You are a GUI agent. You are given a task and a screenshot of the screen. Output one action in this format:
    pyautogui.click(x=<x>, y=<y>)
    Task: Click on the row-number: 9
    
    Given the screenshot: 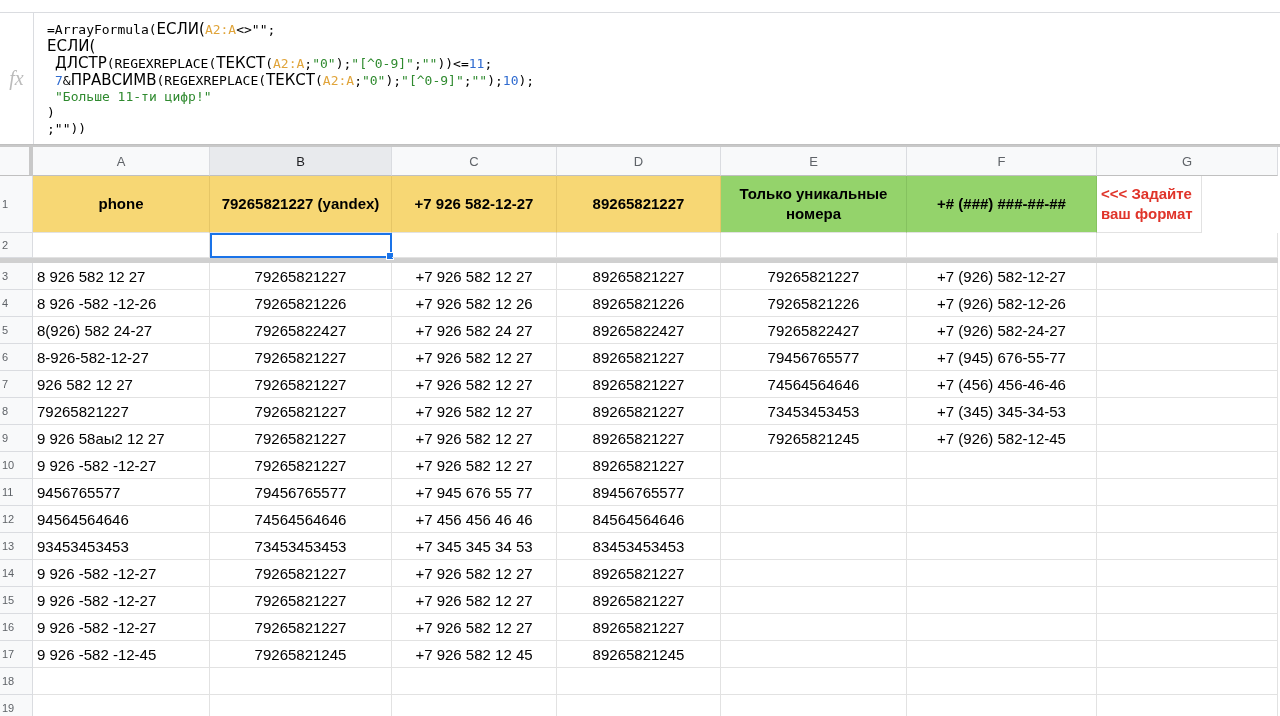 What is the action you would take?
    pyautogui.click(x=16, y=438)
    